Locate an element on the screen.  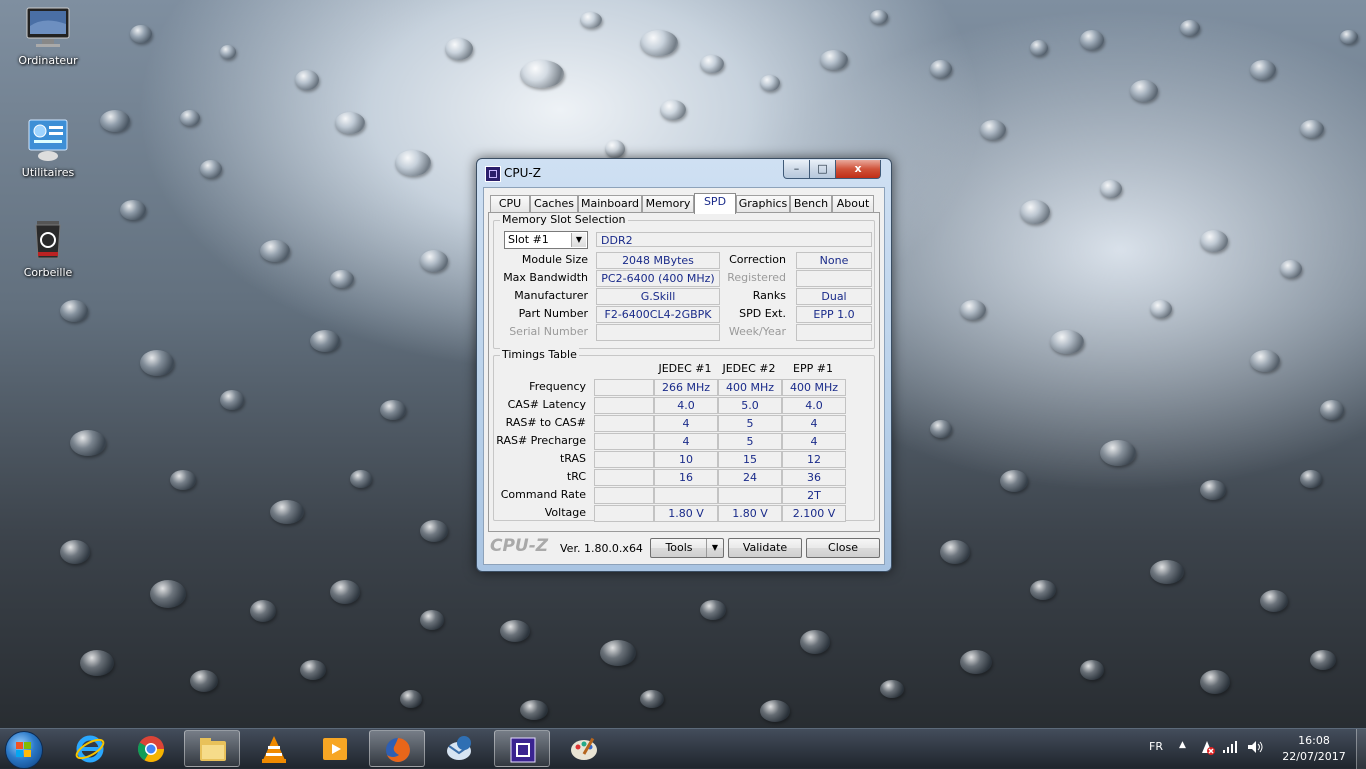
maximize-button: □ is located at coordinates (822, 169).